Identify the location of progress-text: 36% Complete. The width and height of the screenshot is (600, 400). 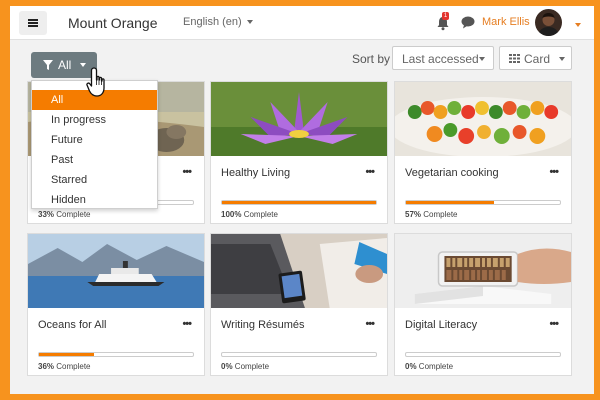
(64, 366).